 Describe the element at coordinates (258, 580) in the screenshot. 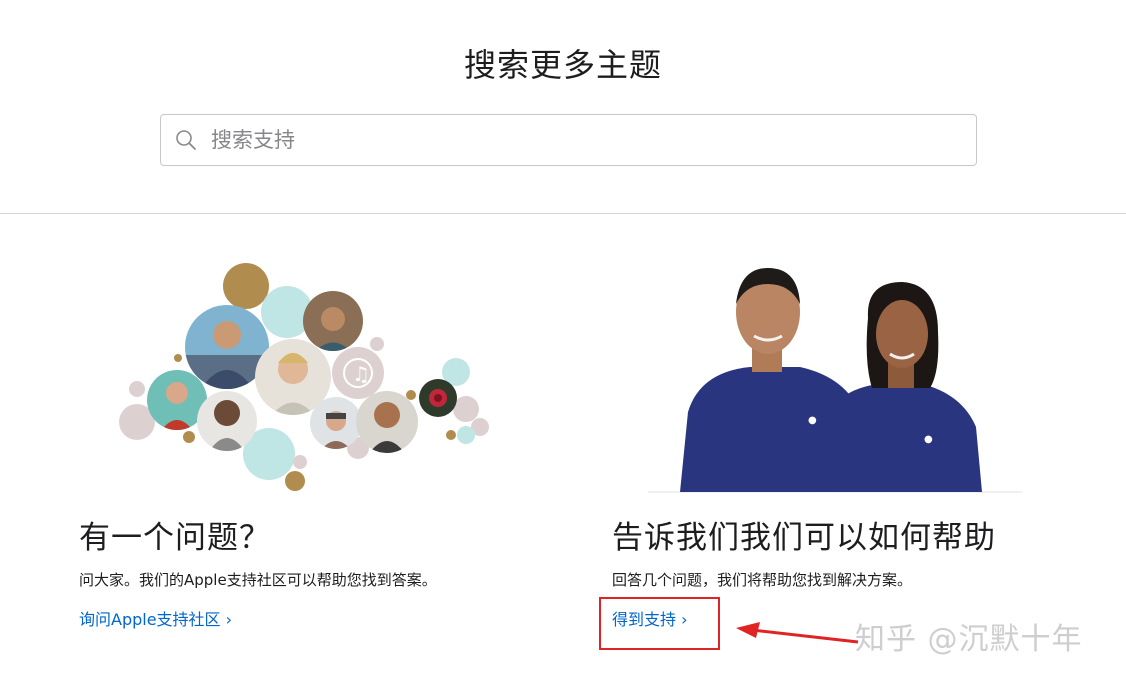

I see `community-description: 问大家。我们的Apple支持社区可以帮助您找到答案。` at that location.